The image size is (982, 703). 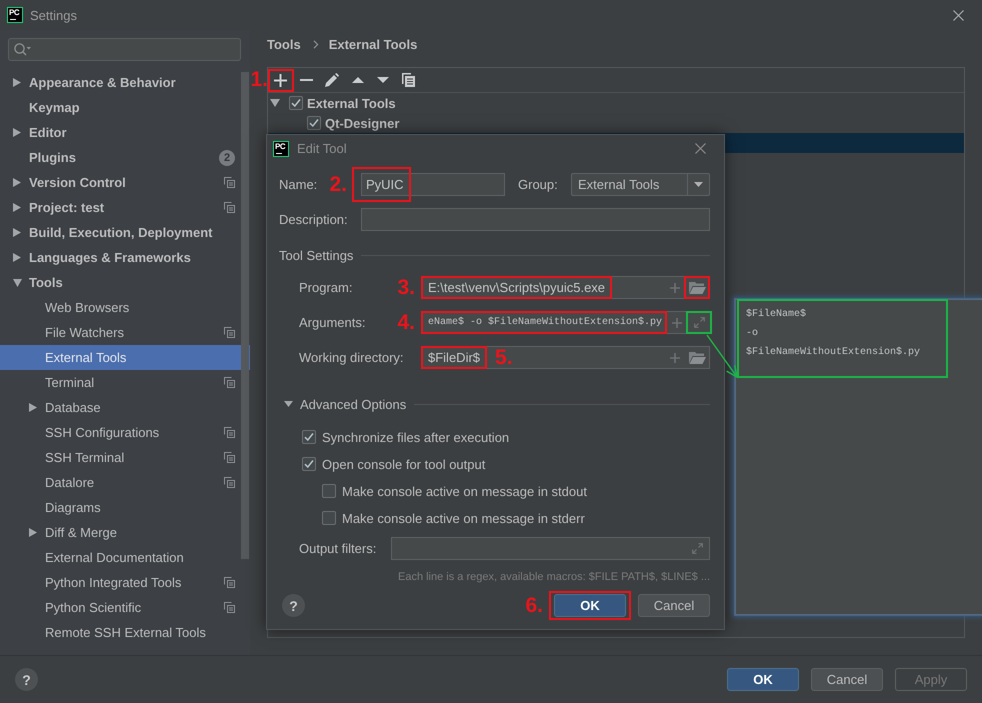 I want to click on folder-icon, so click(x=697, y=288).